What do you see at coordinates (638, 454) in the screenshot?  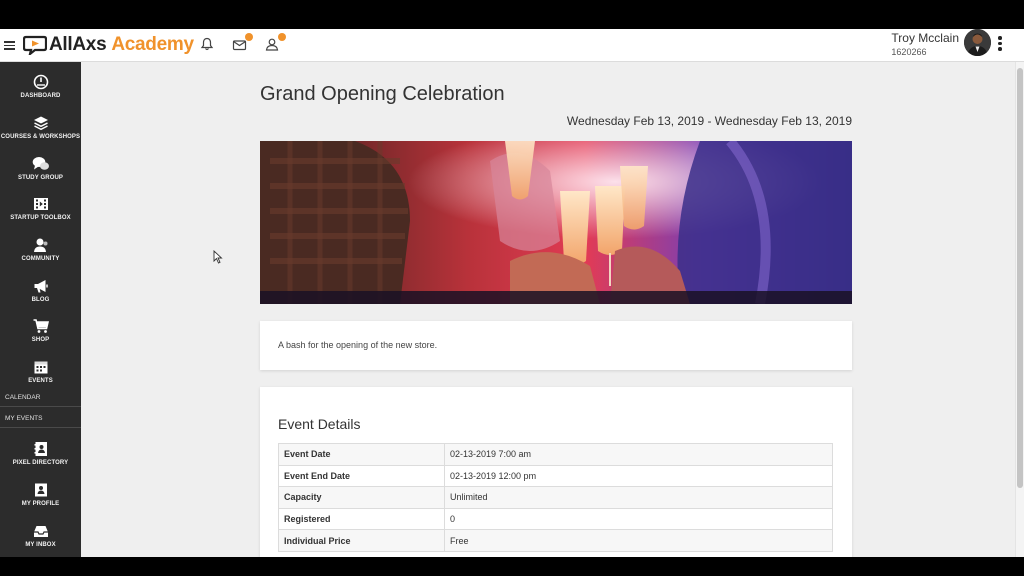 I see `detail-value: 02-13-2019 7:00 am` at bounding box center [638, 454].